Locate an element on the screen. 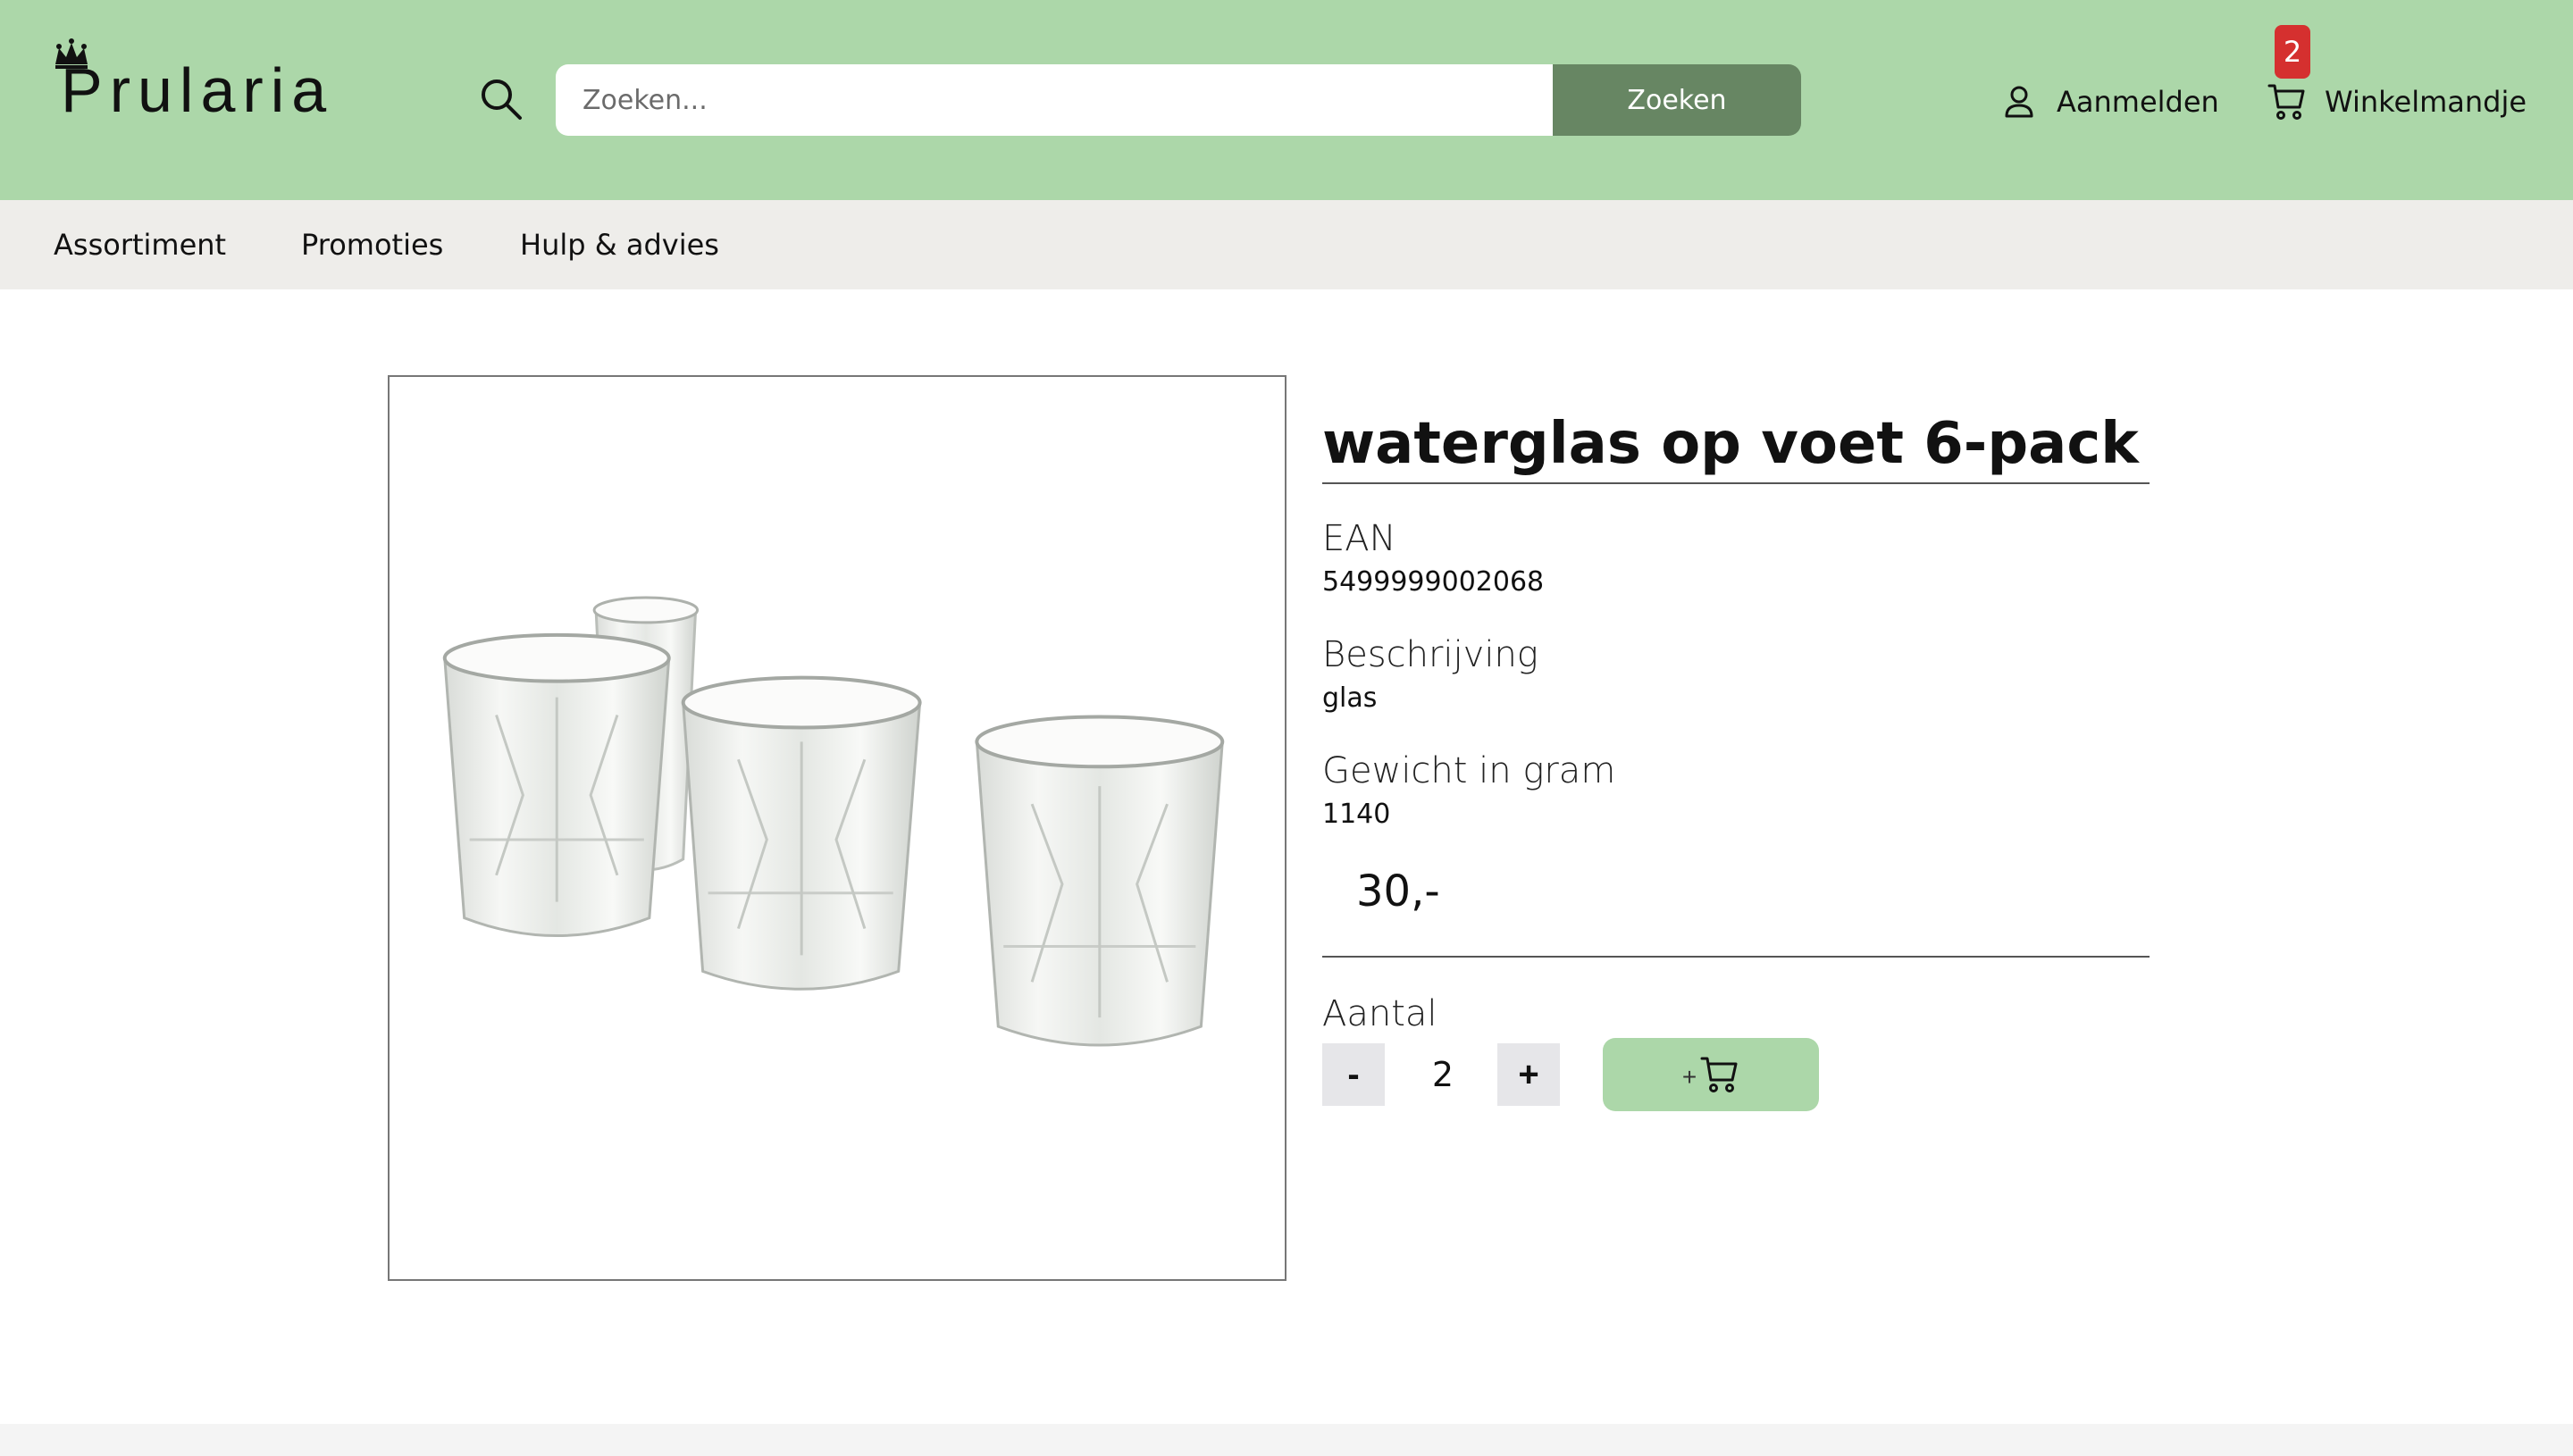 The image size is (2573, 1456). glasses-illustration is located at coordinates (833, 821).